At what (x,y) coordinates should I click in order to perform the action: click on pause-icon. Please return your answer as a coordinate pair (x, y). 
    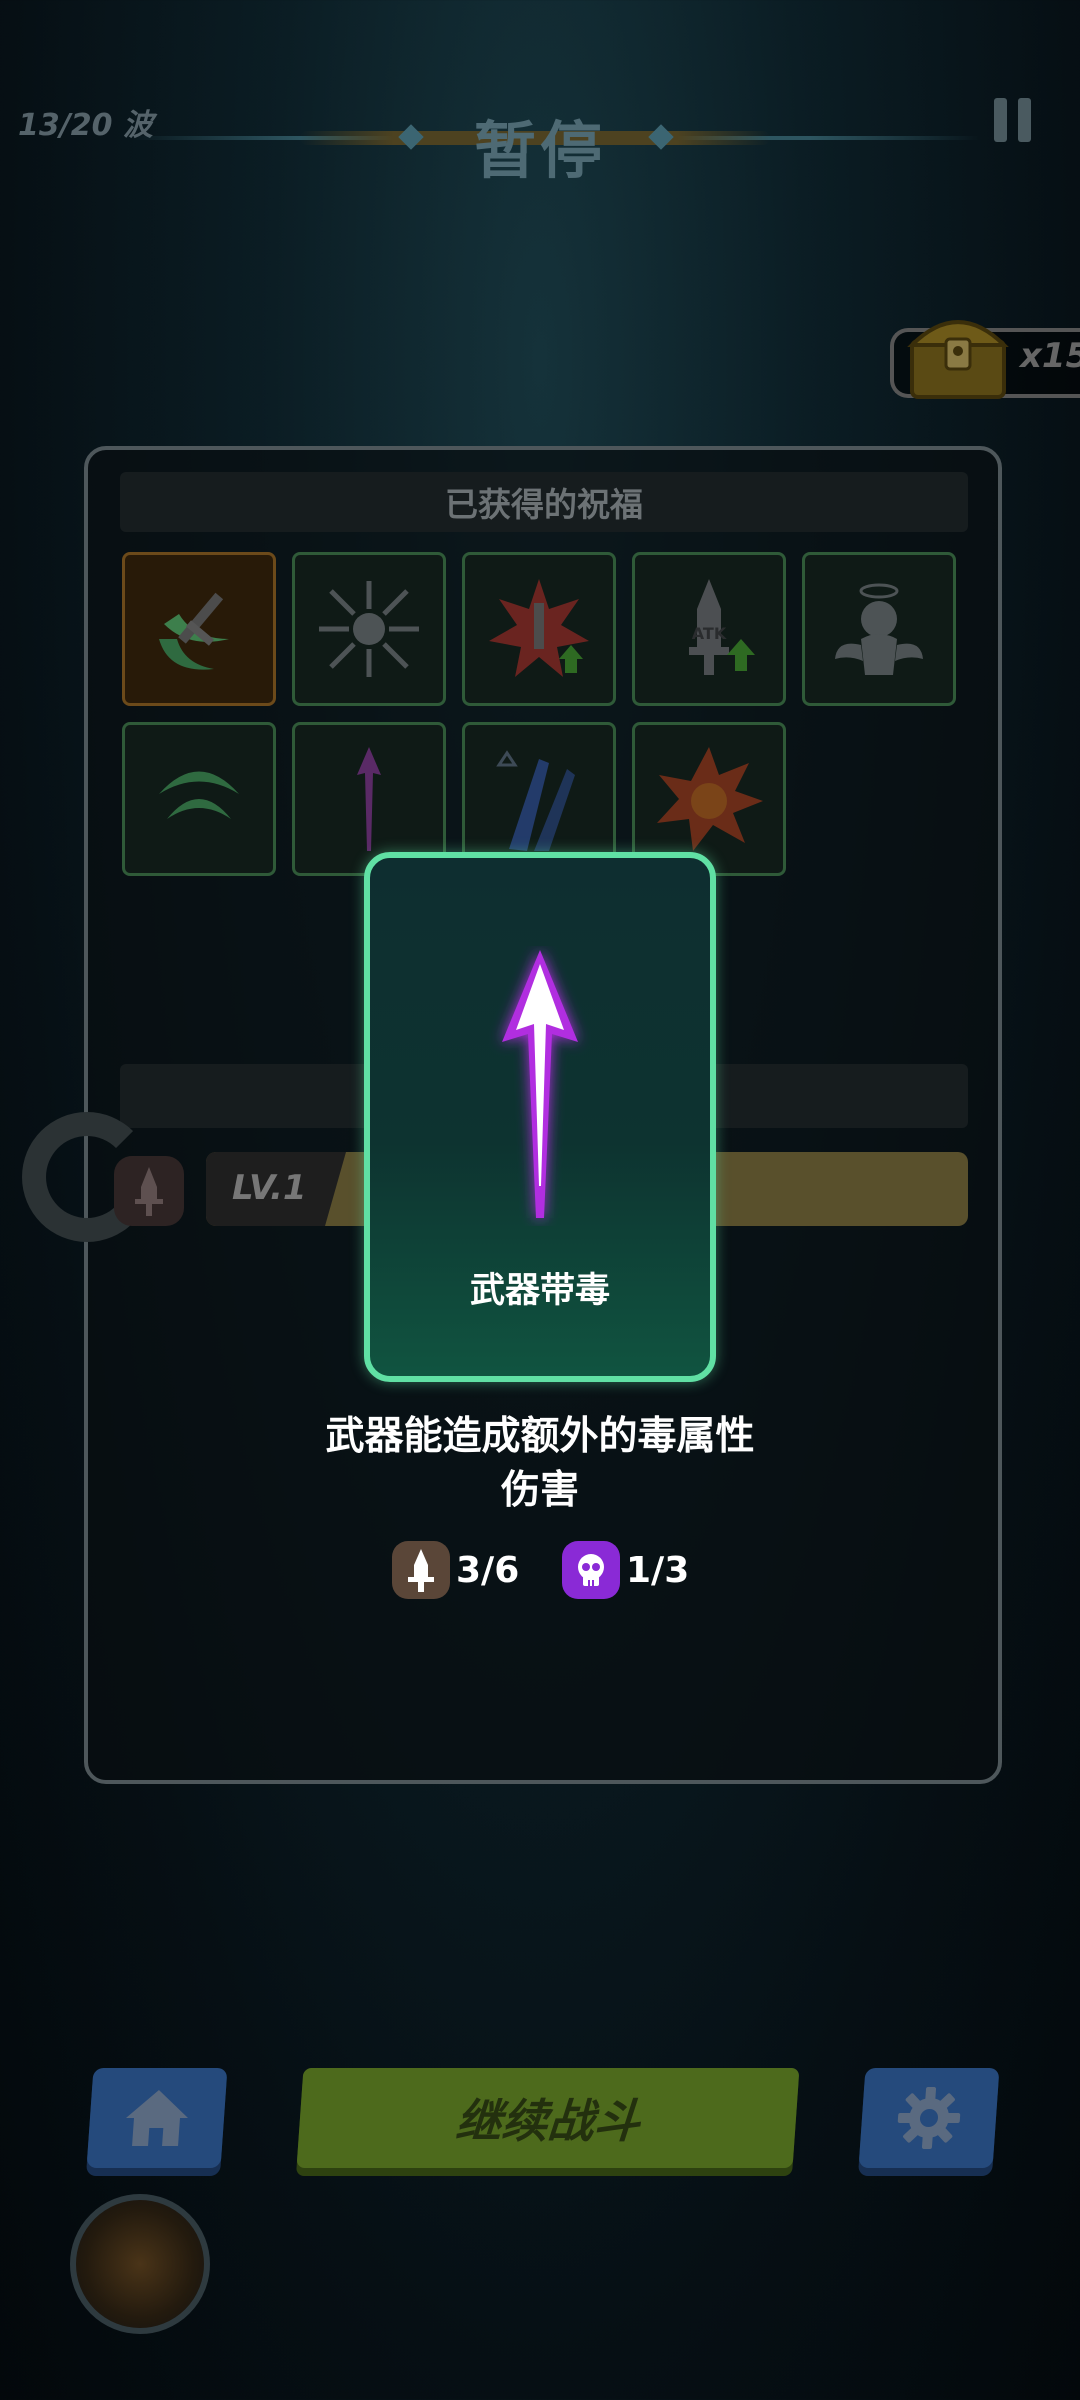
    Looking at the image, I should click on (1014, 120).